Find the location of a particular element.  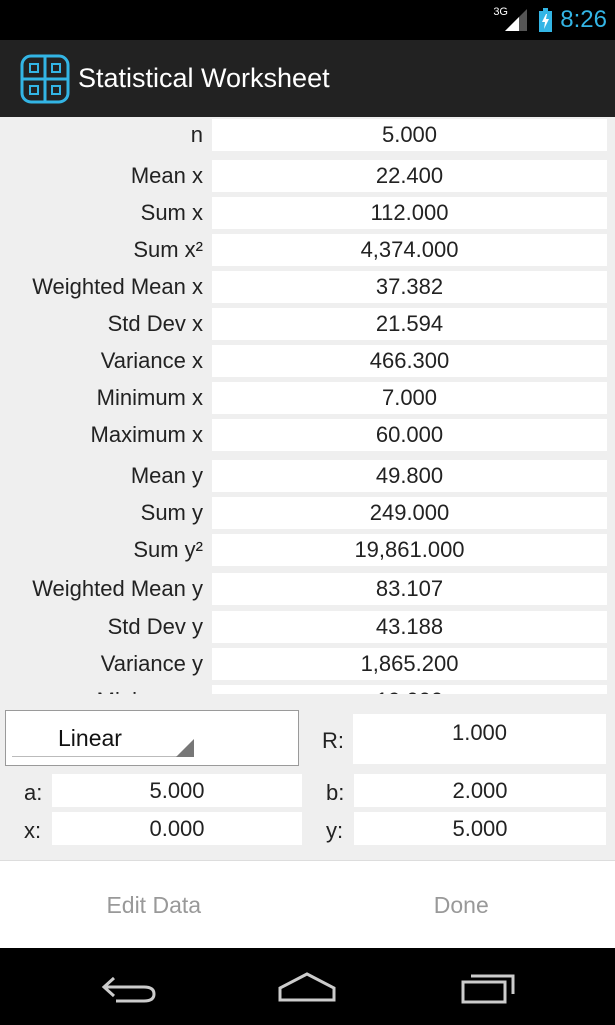

battery-charging-icon is located at coordinates (546, 20).